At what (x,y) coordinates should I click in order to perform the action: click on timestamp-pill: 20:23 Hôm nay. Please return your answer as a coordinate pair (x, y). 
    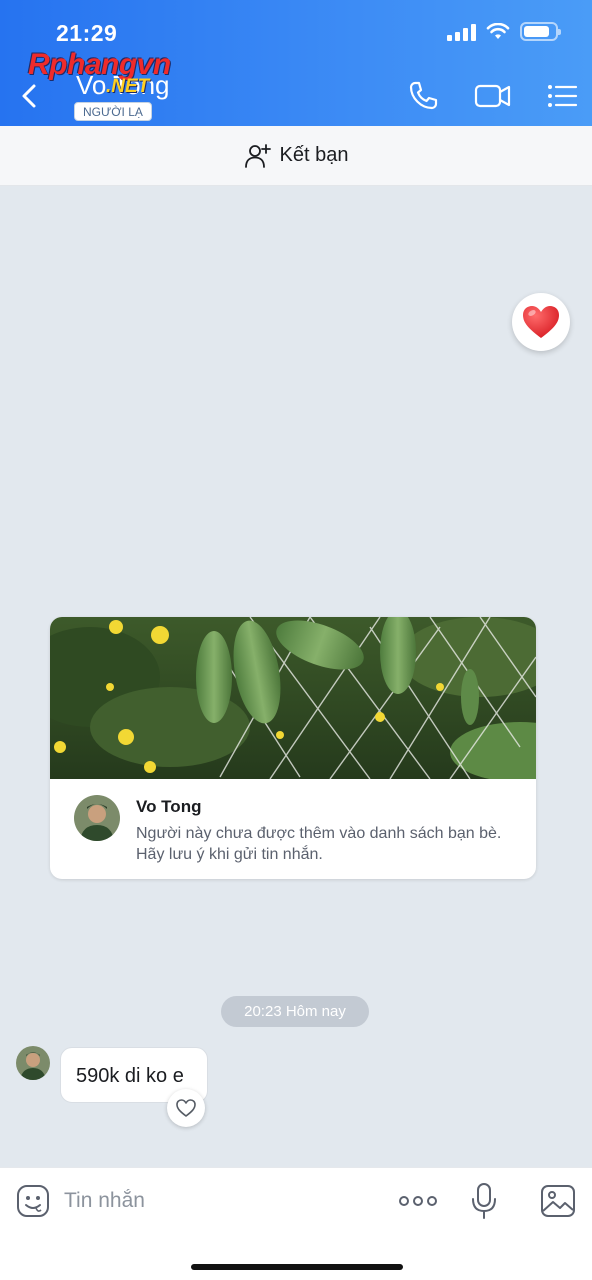
    Looking at the image, I should click on (295, 1011).